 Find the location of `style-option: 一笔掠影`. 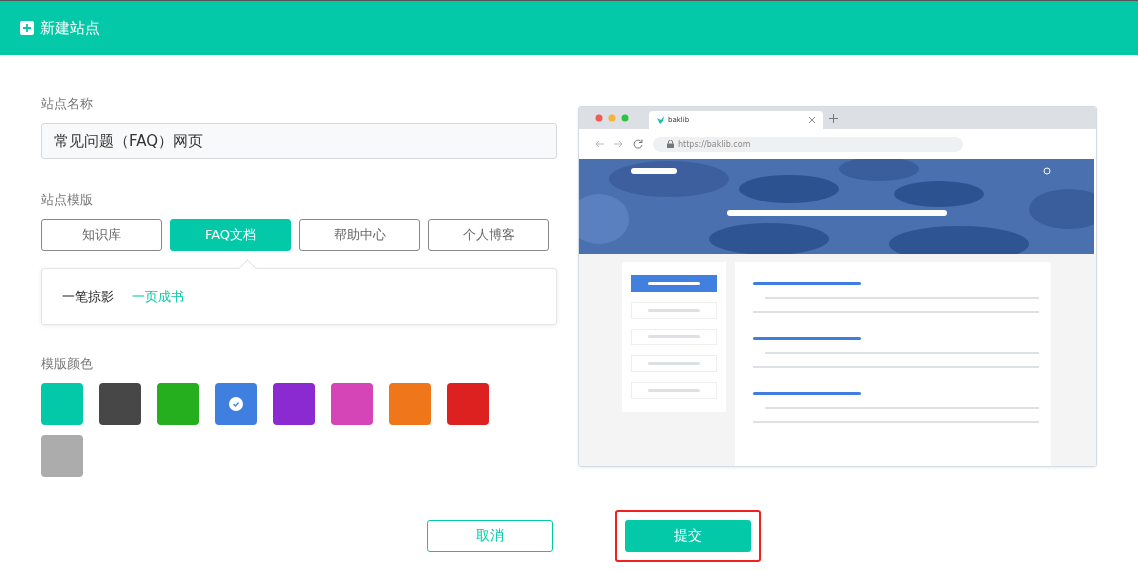

style-option: 一笔掠影 is located at coordinates (88, 296).